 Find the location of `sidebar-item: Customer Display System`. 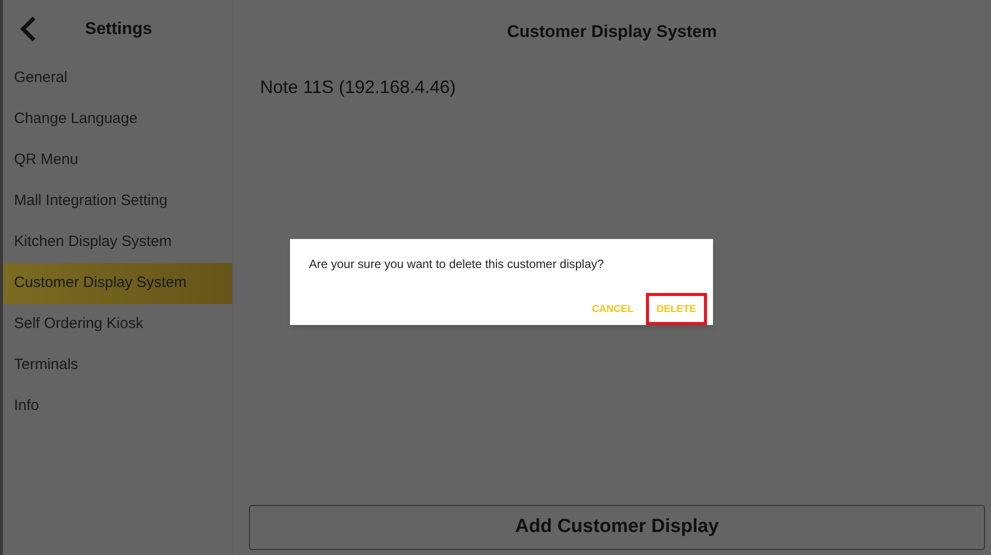

sidebar-item: Customer Display System is located at coordinates (117, 283).